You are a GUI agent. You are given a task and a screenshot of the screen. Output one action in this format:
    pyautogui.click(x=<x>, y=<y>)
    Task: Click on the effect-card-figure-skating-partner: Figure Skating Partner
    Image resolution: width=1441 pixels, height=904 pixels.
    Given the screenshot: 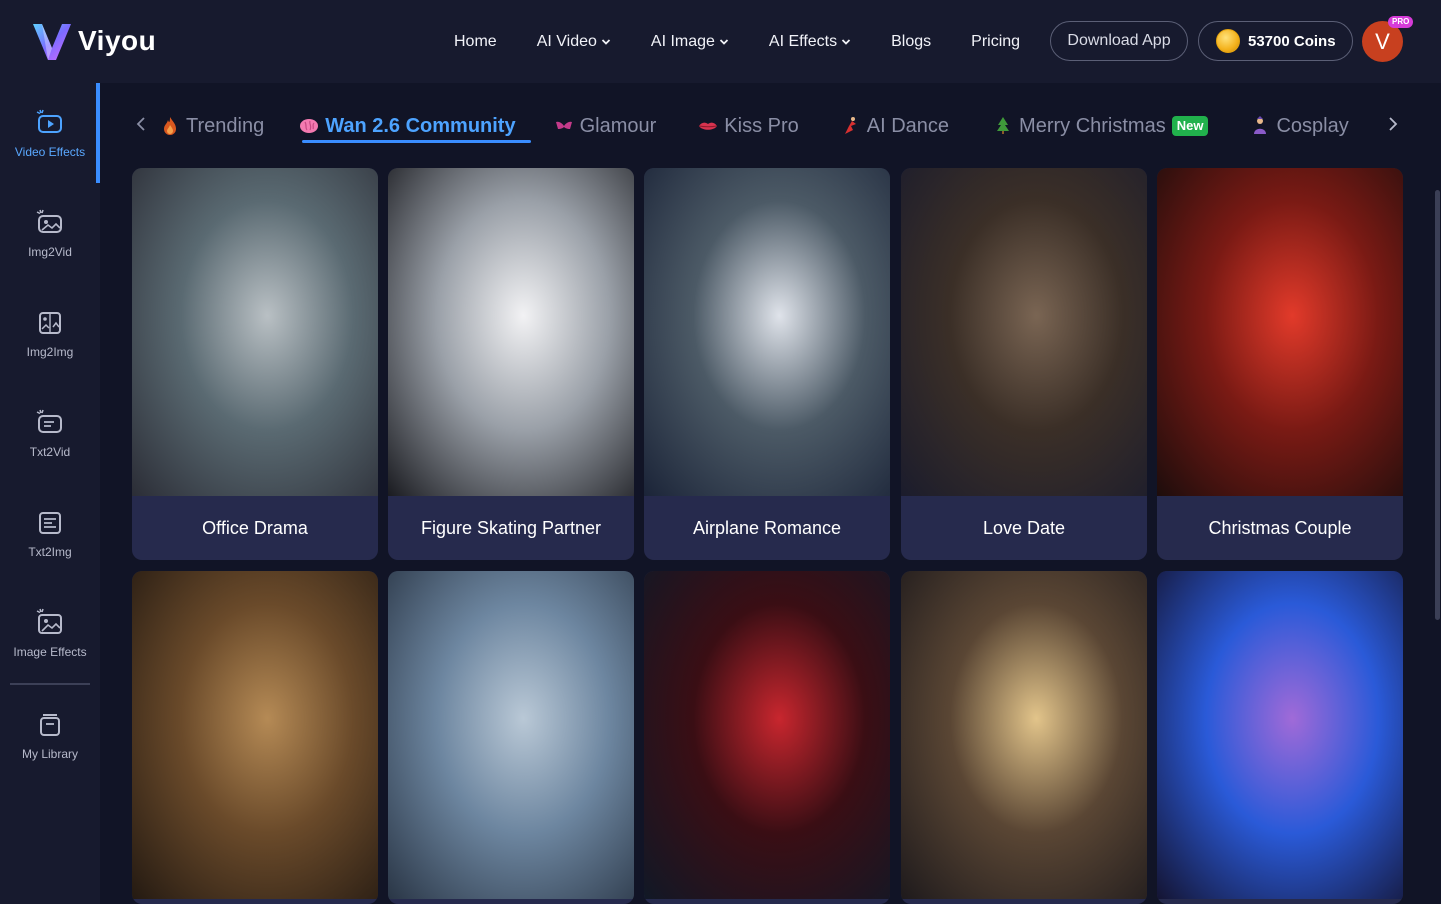 What is the action you would take?
    pyautogui.click(x=511, y=364)
    